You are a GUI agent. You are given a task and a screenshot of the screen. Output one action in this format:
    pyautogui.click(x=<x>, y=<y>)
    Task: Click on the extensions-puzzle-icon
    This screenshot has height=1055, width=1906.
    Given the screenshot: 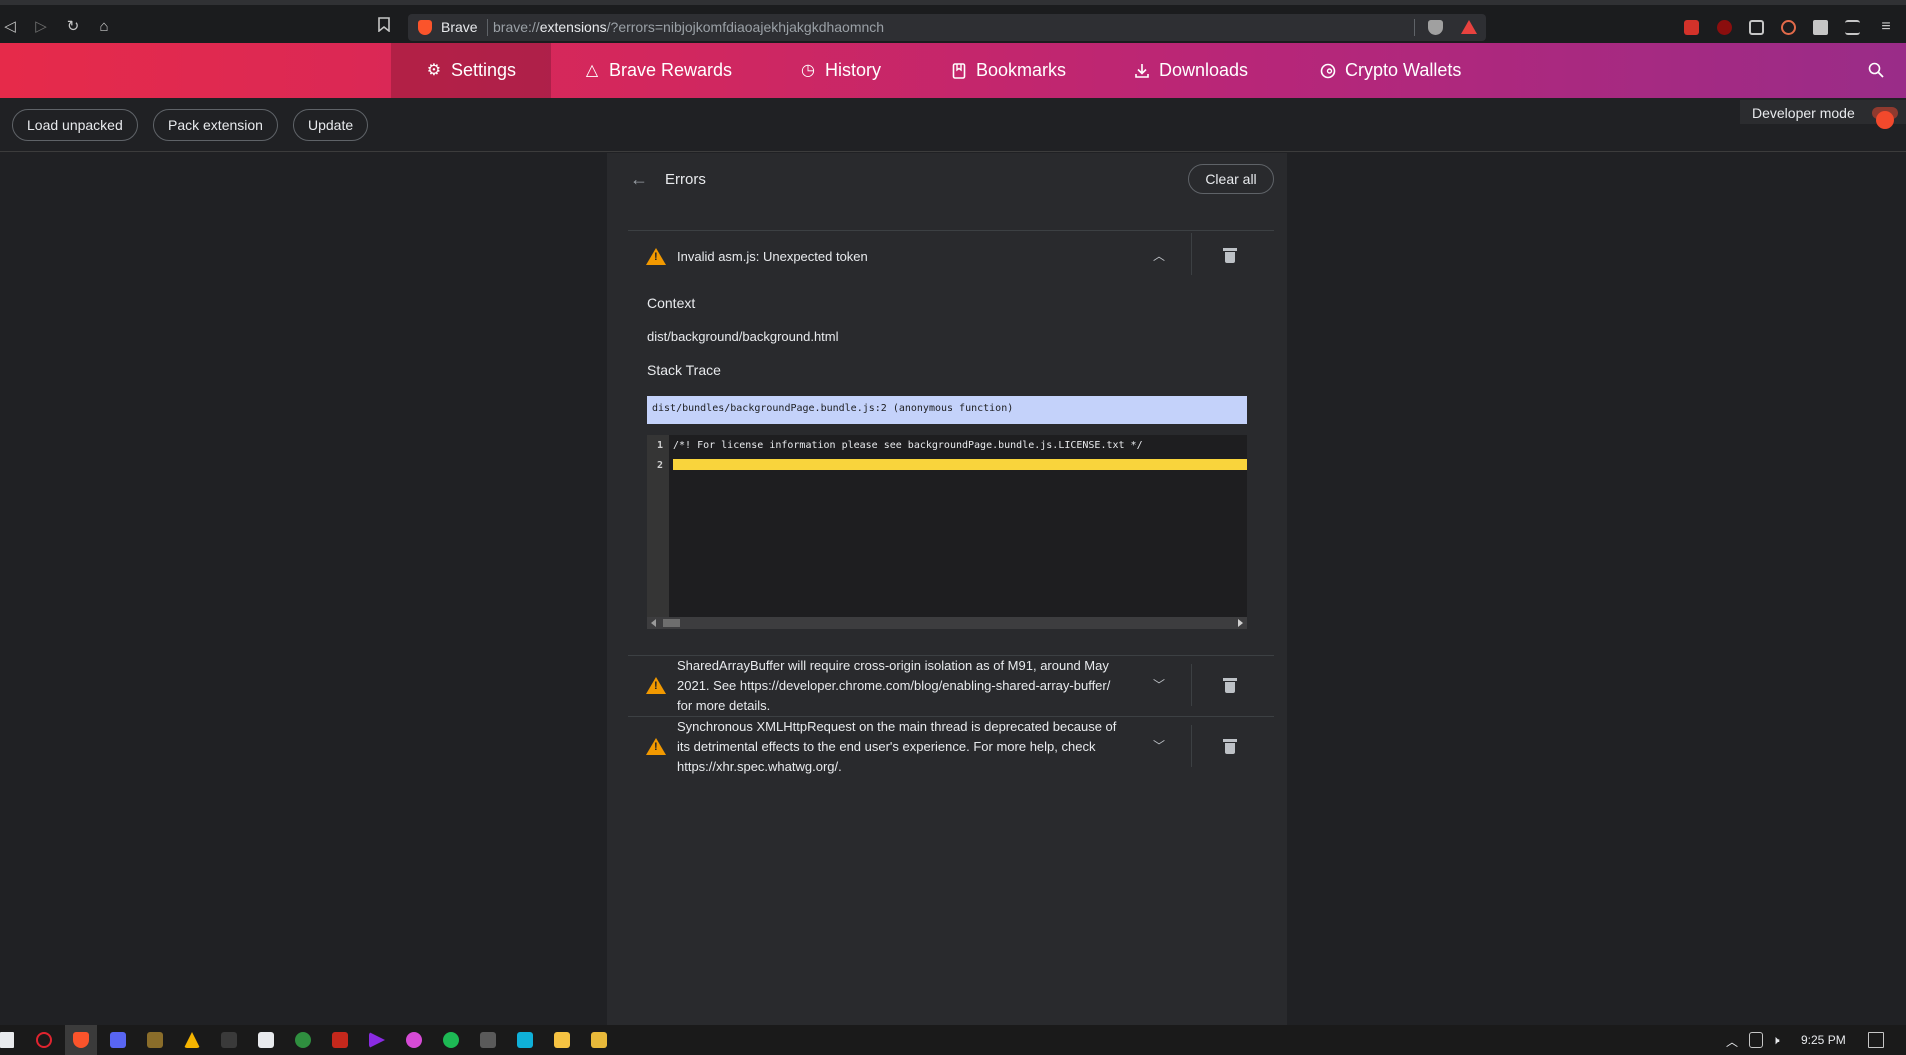 What is the action you would take?
    pyautogui.click(x=1820, y=27)
    